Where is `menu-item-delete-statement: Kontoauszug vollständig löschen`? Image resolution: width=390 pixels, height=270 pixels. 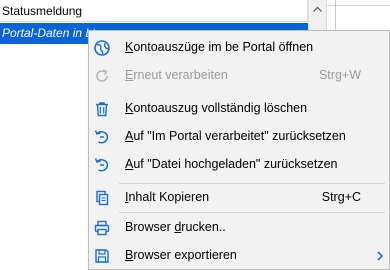 menu-item-delete-statement: Kontoauszug vollständig löschen is located at coordinates (239, 109).